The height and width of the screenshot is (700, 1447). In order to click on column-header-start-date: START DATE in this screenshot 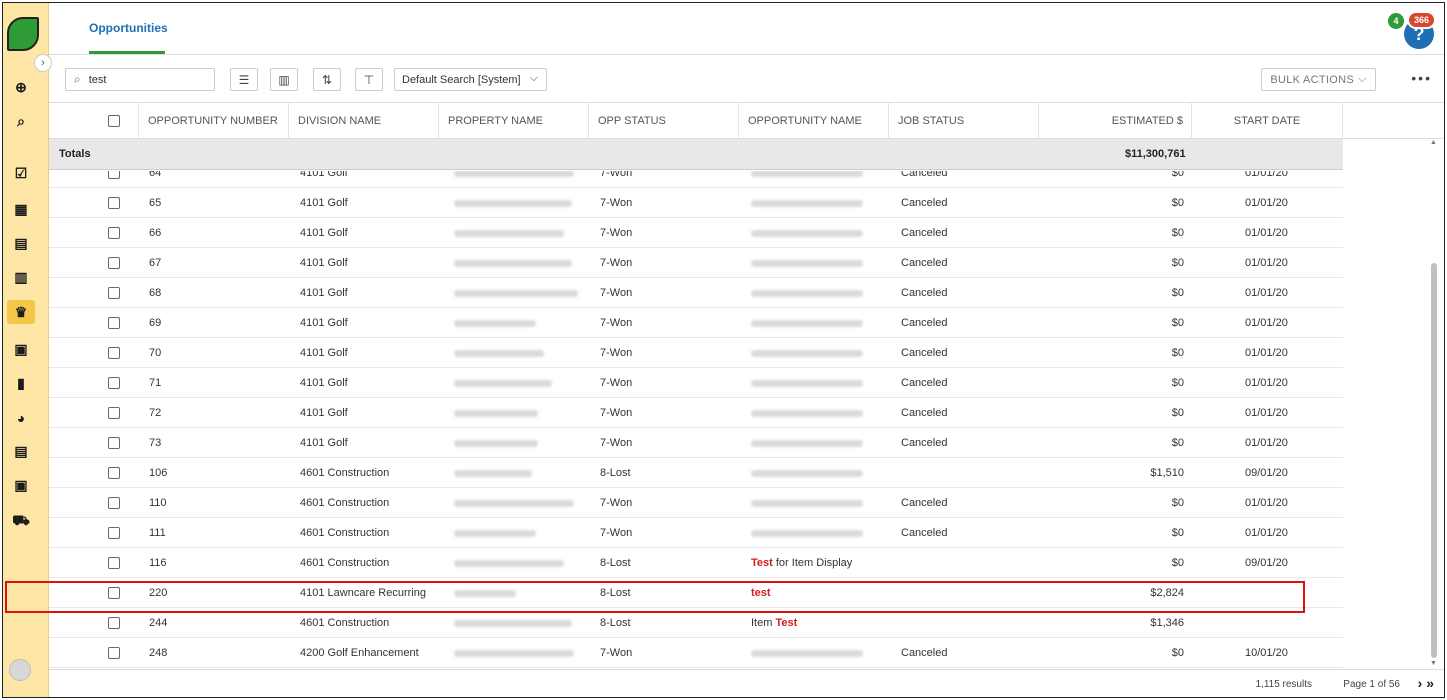, I will do `click(1267, 121)`.